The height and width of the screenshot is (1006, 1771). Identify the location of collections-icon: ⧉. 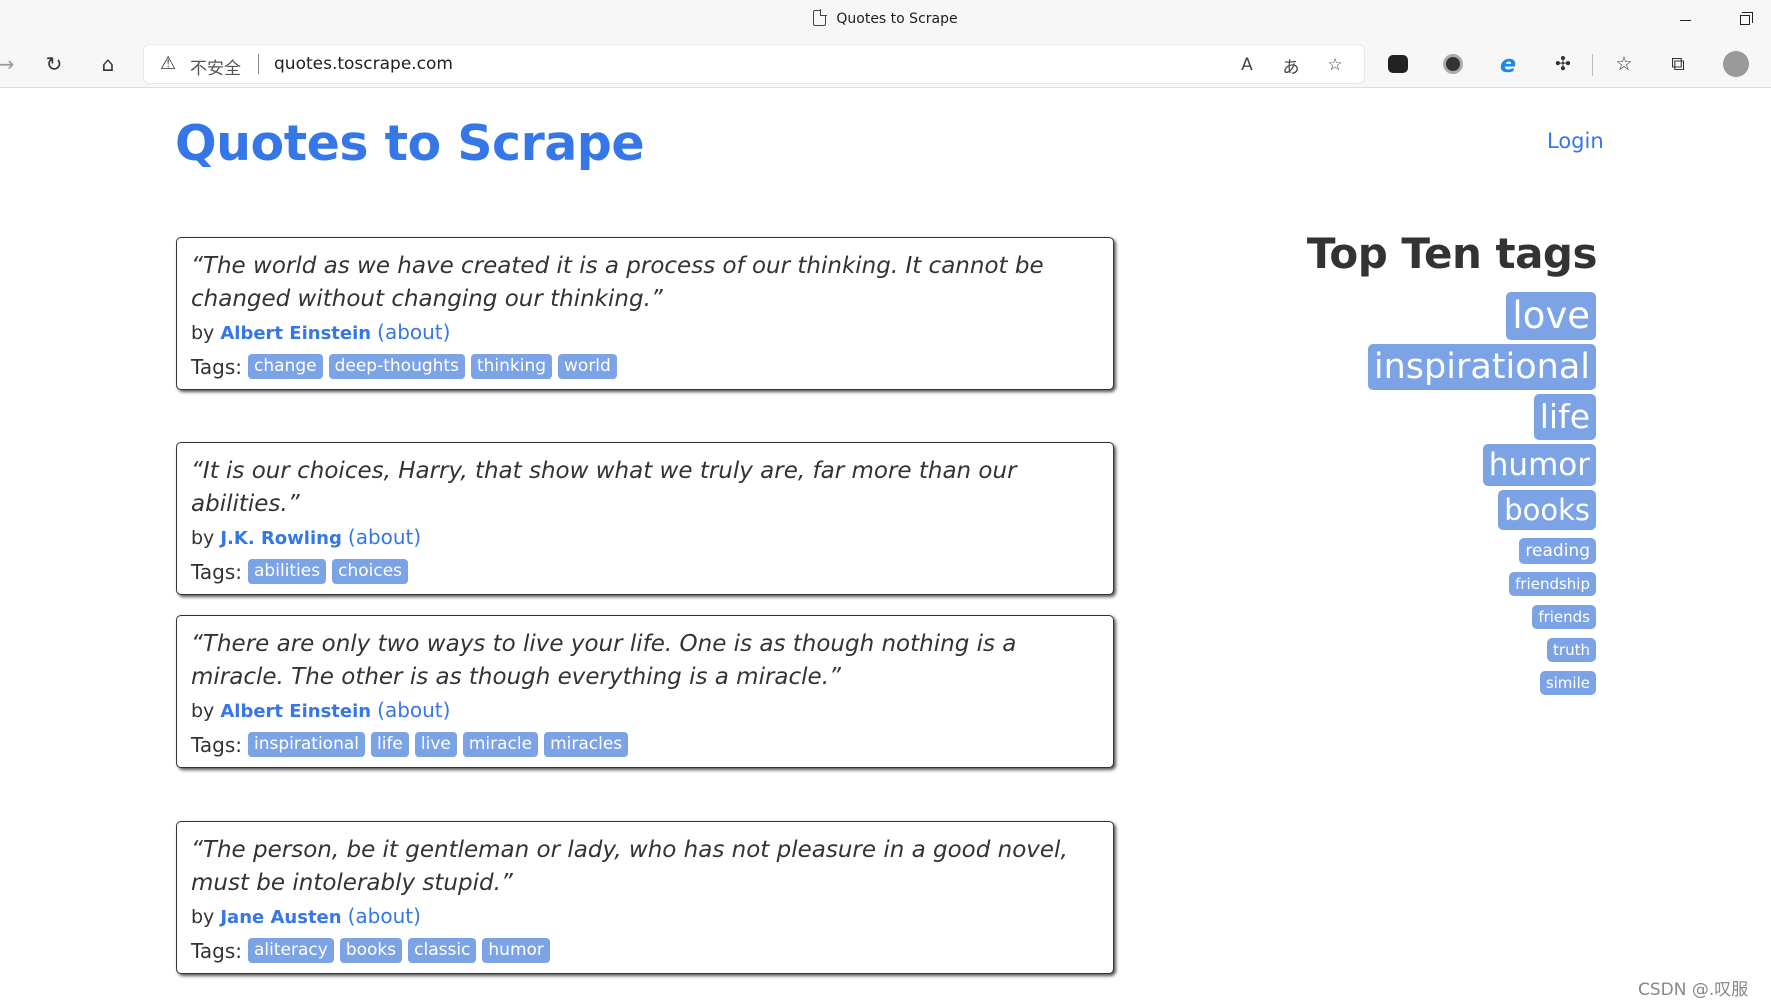
(1678, 64).